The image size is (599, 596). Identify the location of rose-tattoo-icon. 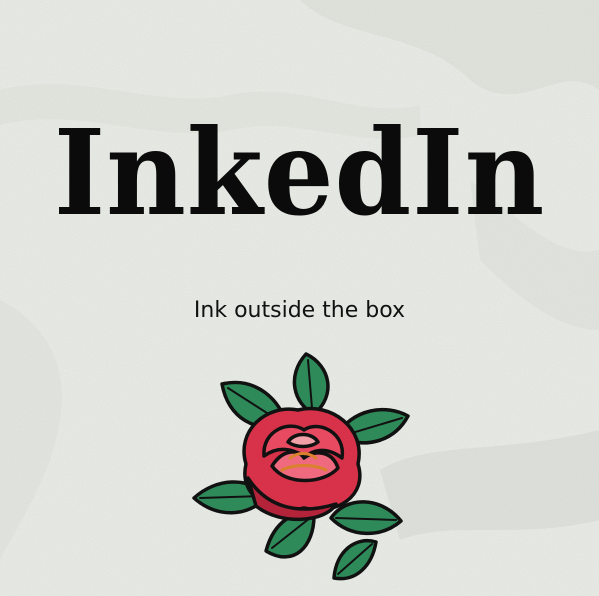
(301, 466).